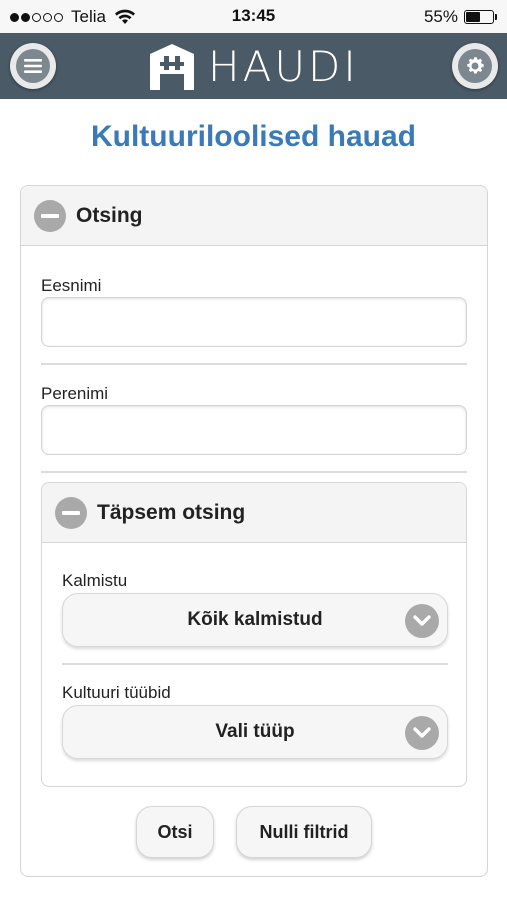 The image size is (507, 900). What do you see at coordinates (95, 580) in the screenshot?
I see `cemetery-label: Kalmistu` at bounding box center [95, 580].